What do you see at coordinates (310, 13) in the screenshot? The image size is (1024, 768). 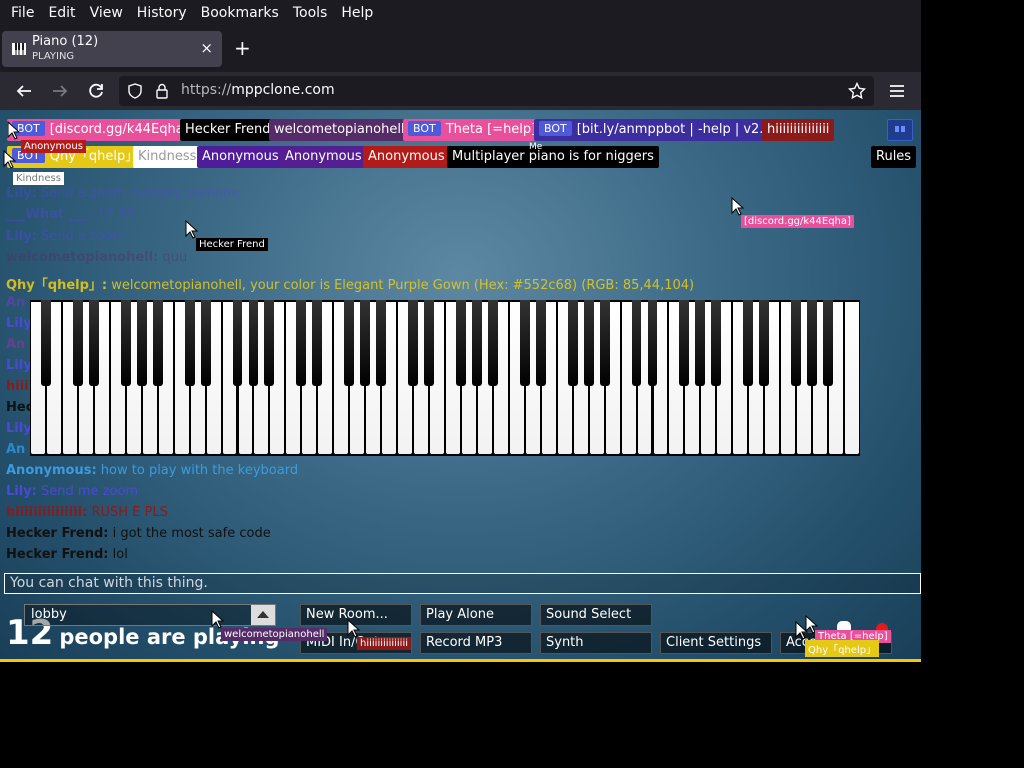 I see `menu-tools: Tools` at bounding box center [310, 13].